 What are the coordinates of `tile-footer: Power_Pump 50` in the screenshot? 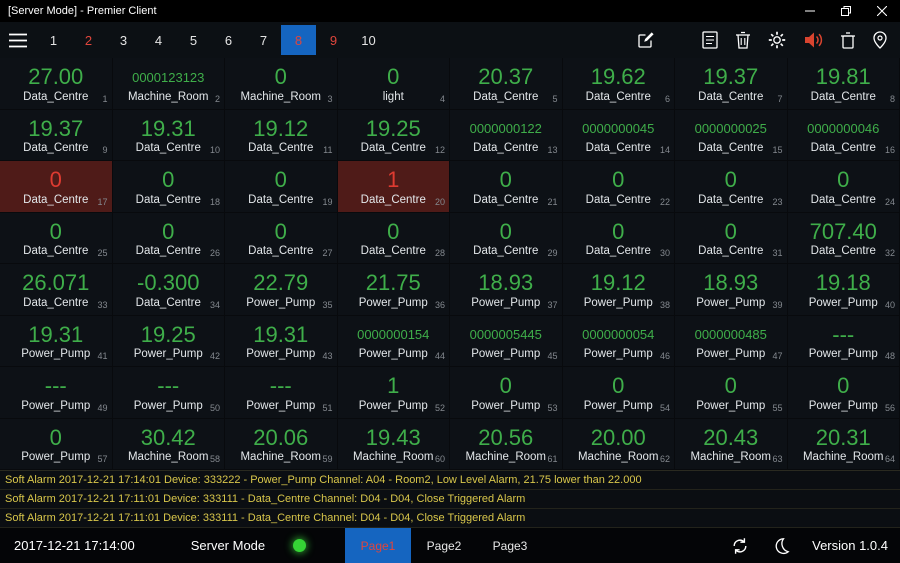 It's located at (169, 405).